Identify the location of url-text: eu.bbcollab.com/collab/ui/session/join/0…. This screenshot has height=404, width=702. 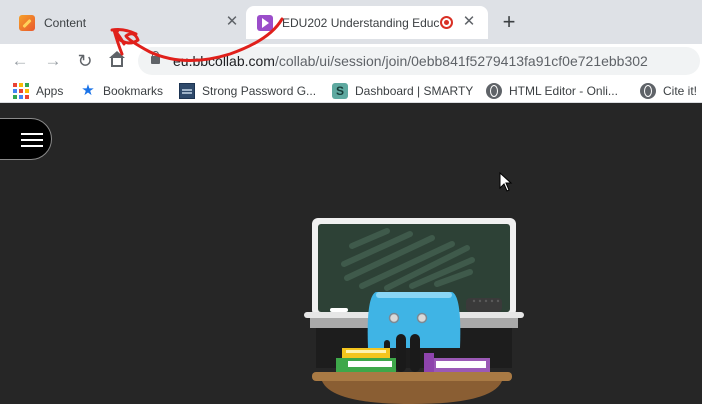
(410, 61).